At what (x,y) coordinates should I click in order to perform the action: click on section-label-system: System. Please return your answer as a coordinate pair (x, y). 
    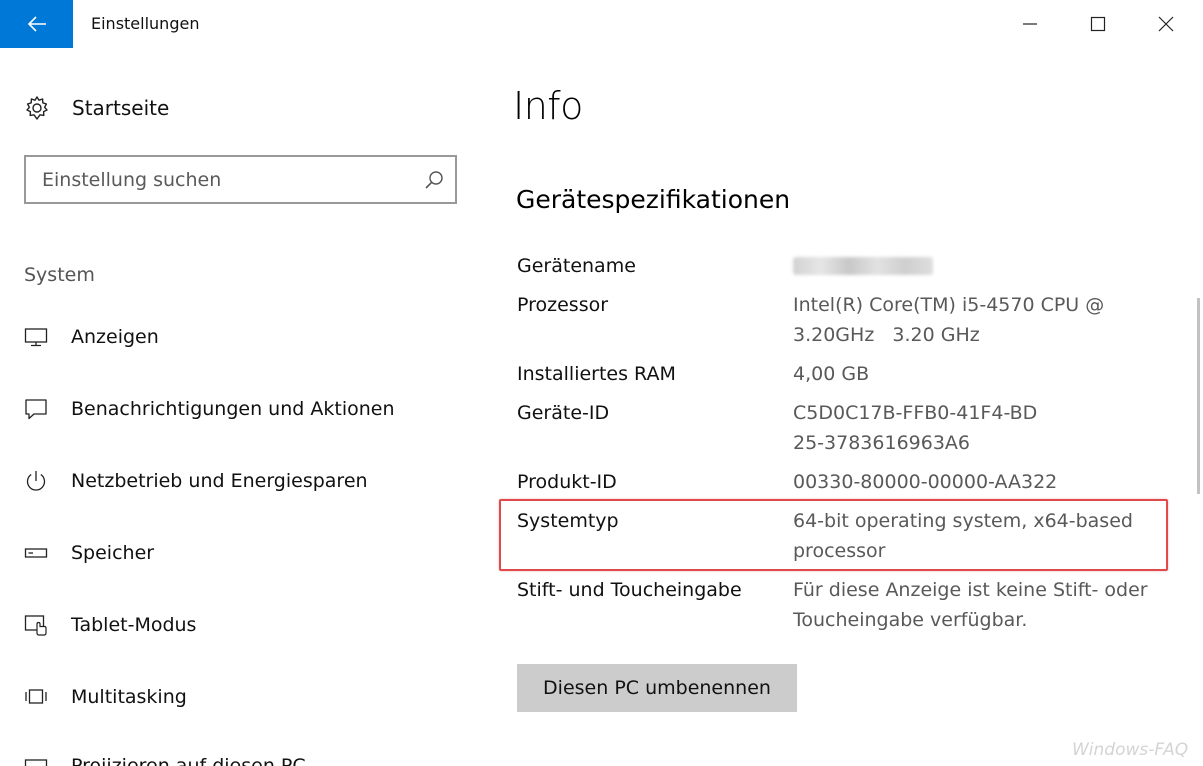
    Looking at the image, I should click on (59, 275).